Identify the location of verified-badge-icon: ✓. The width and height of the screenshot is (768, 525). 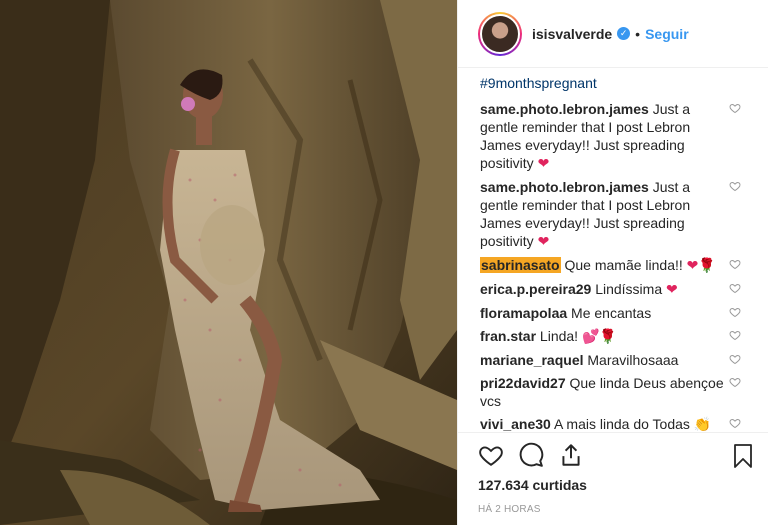
(624, 33).